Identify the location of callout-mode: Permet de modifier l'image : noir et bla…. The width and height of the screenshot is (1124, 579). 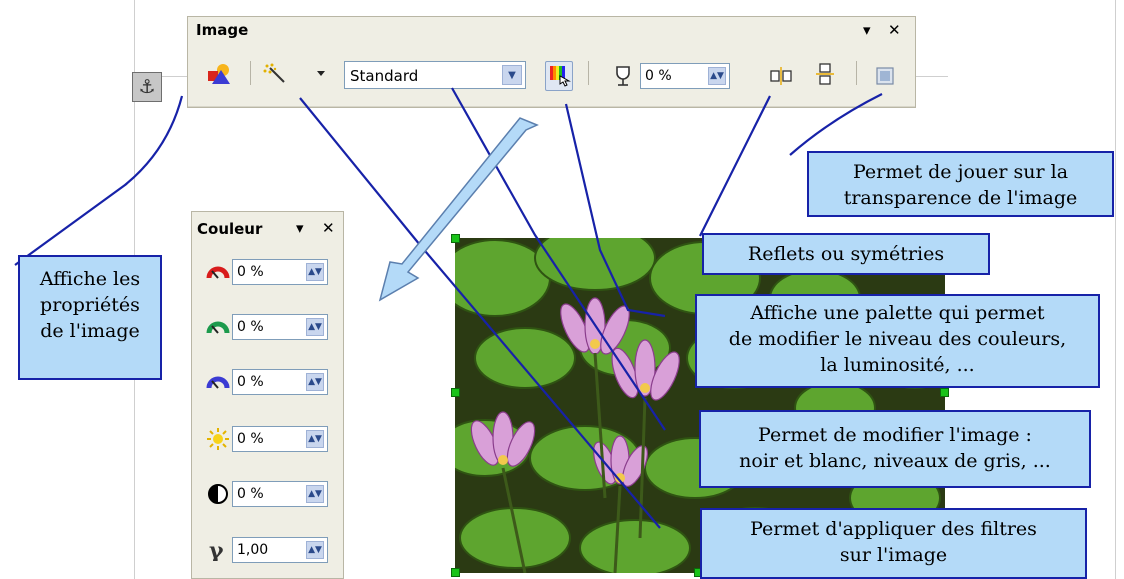
(895, 449).